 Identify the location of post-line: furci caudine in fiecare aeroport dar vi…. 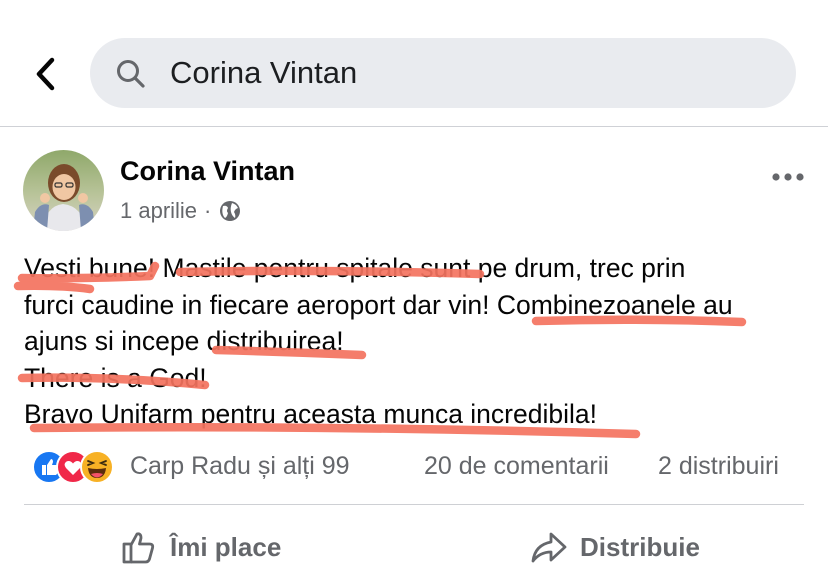
(378, 304).